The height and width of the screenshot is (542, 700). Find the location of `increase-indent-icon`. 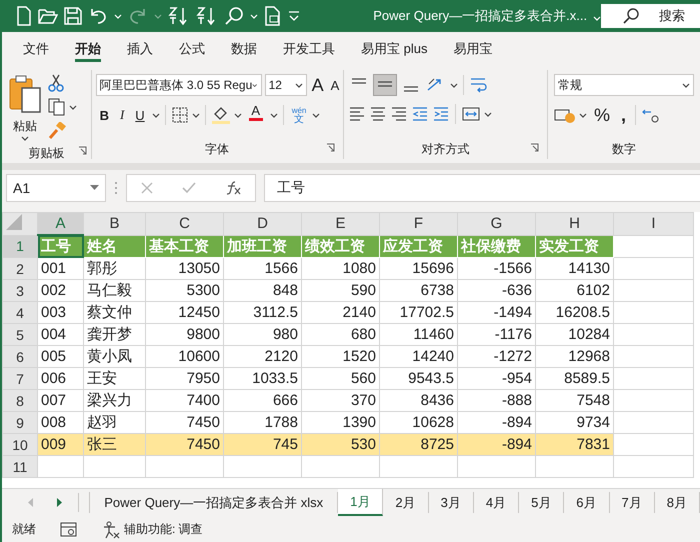

increase-indent-icon is located at coordinates (441, 114).